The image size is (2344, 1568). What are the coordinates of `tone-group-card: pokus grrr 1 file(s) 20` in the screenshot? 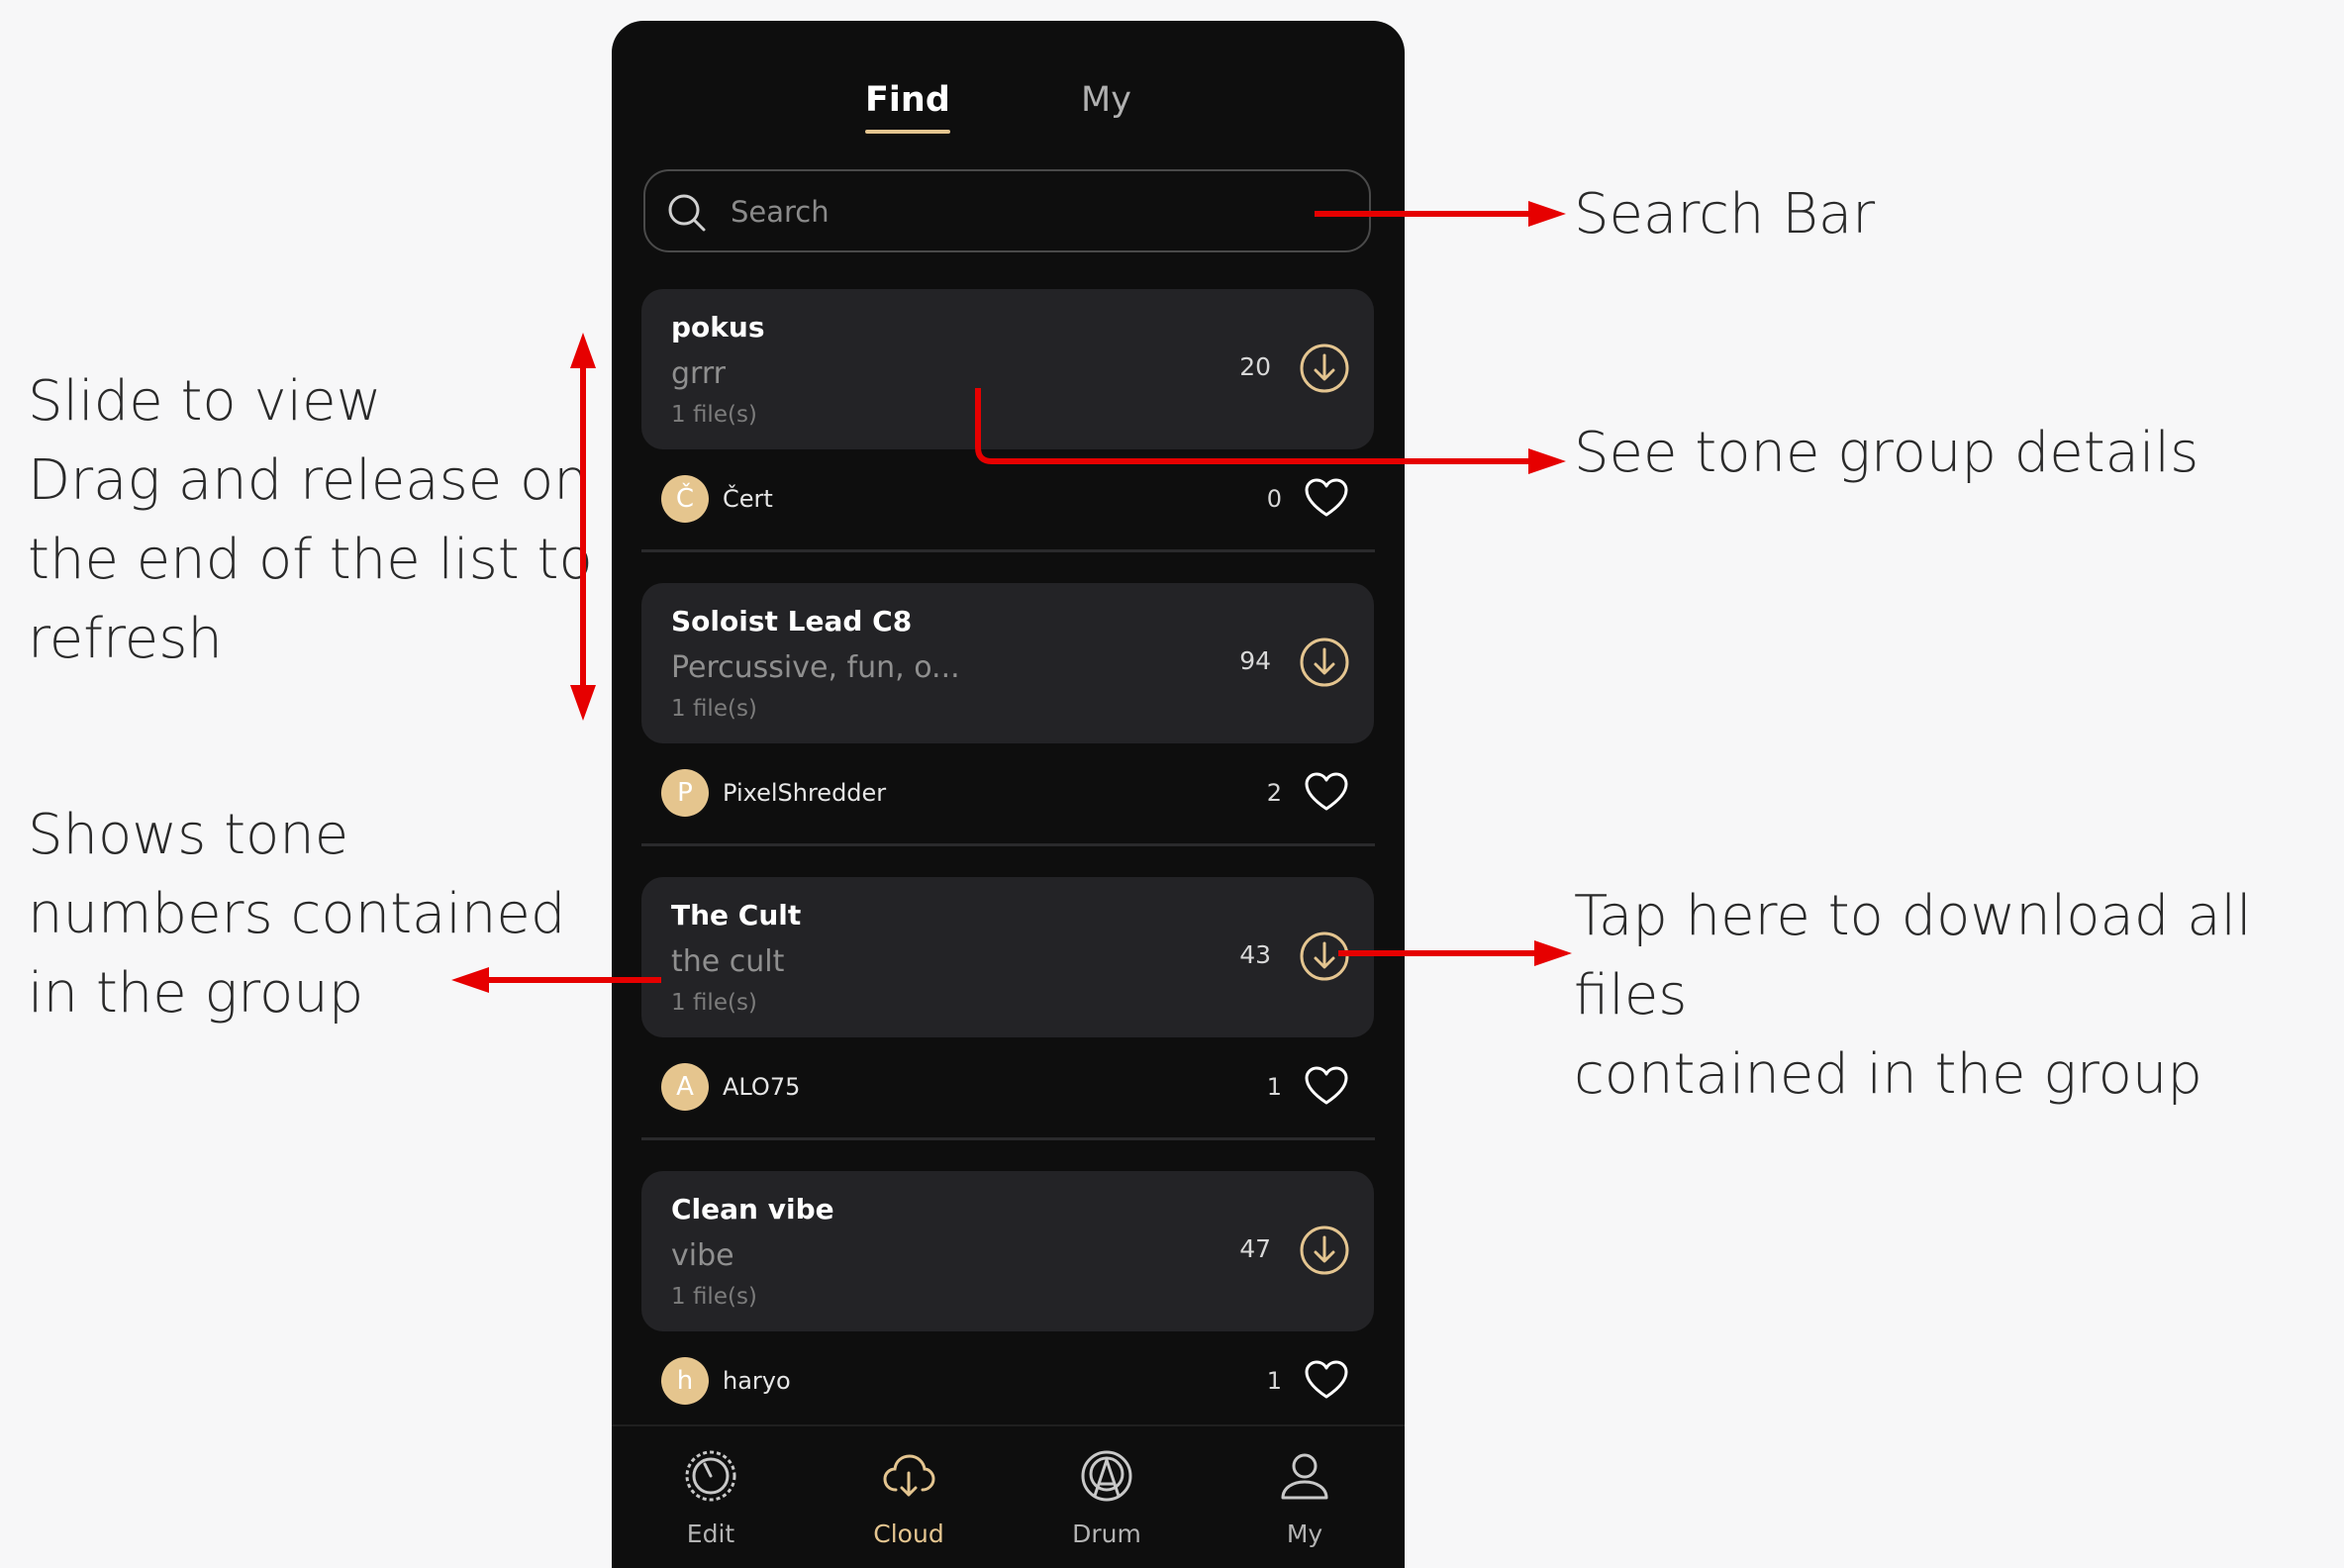 It's located at (1007, 369).